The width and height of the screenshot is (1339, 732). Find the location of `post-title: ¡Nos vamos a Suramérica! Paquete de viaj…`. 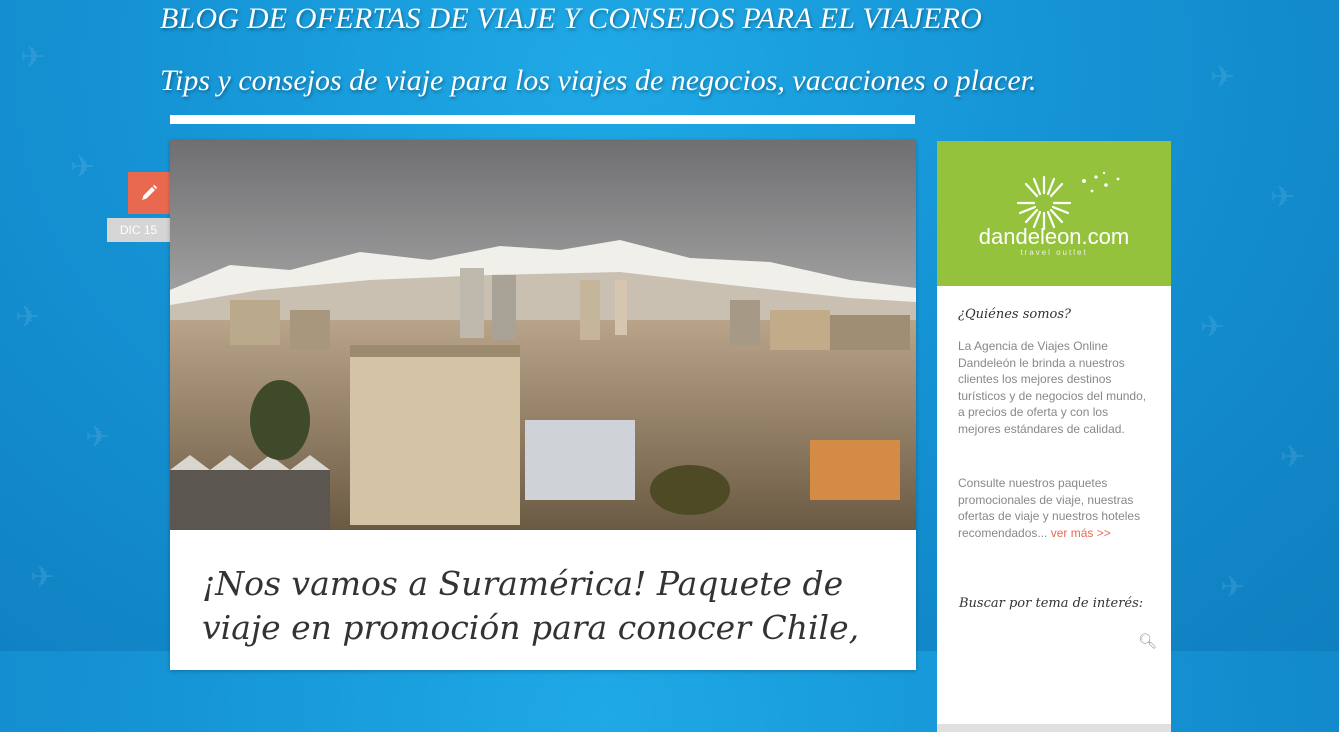

post-title: ¡Nos vamos a Suramérica! Paquete de viaj… is located at coordinates (547, 606).